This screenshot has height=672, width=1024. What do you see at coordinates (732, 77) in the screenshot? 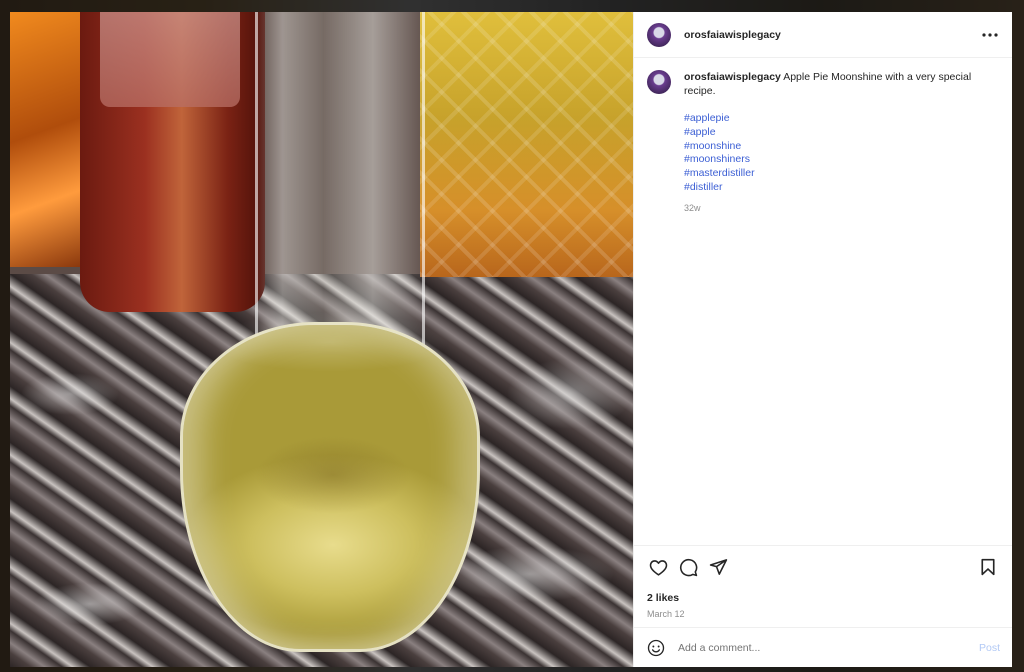
I see `caption-username: orosfaiawisplegacy` at bounding box center [732, 77].